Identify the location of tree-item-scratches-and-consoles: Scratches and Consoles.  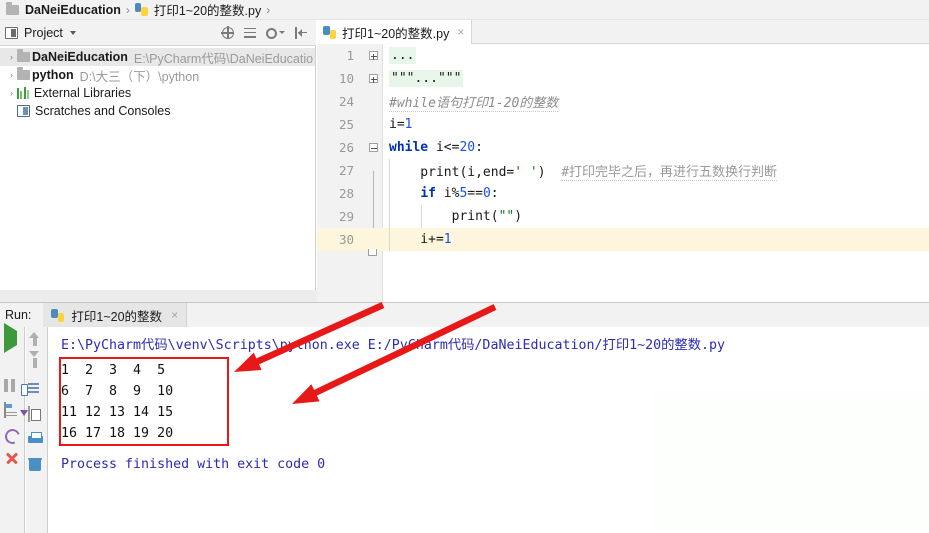
(157, 111).